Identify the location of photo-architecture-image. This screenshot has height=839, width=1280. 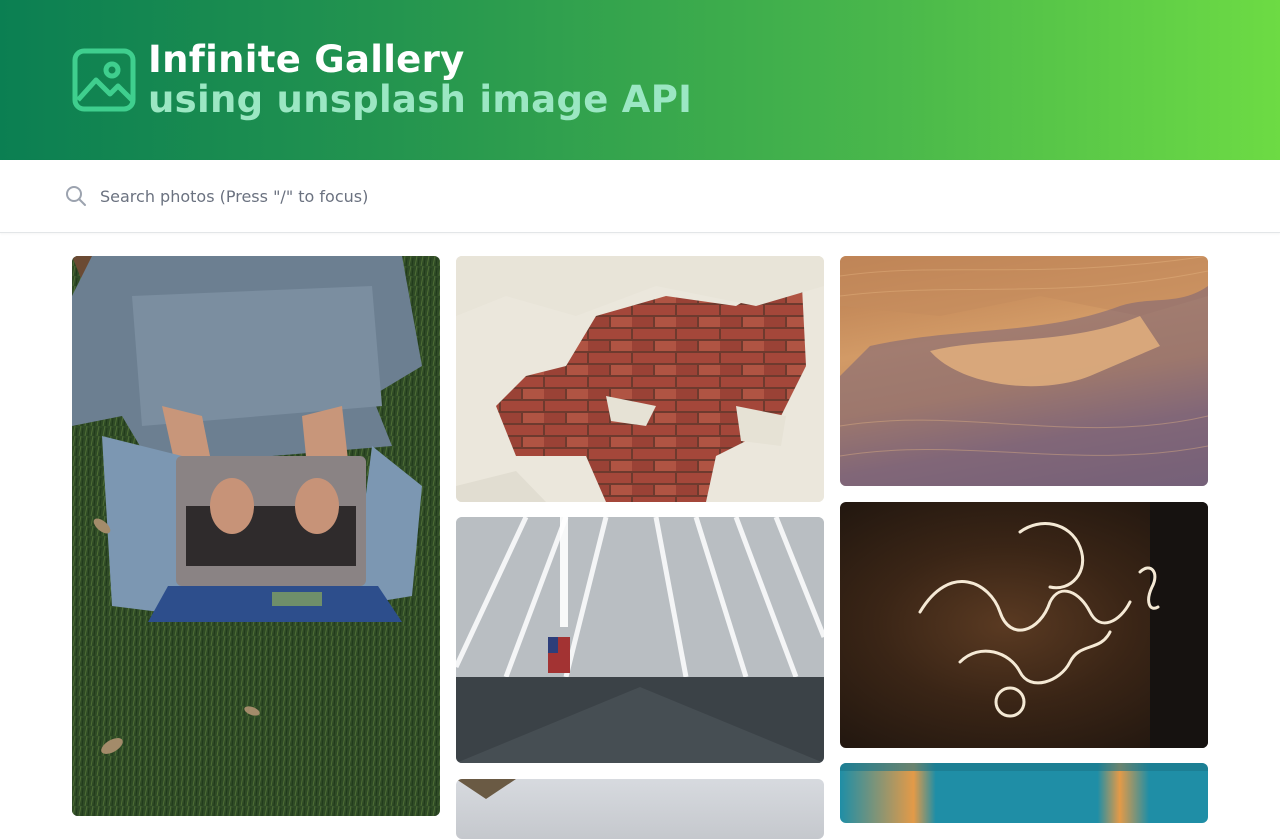
(640, 640).